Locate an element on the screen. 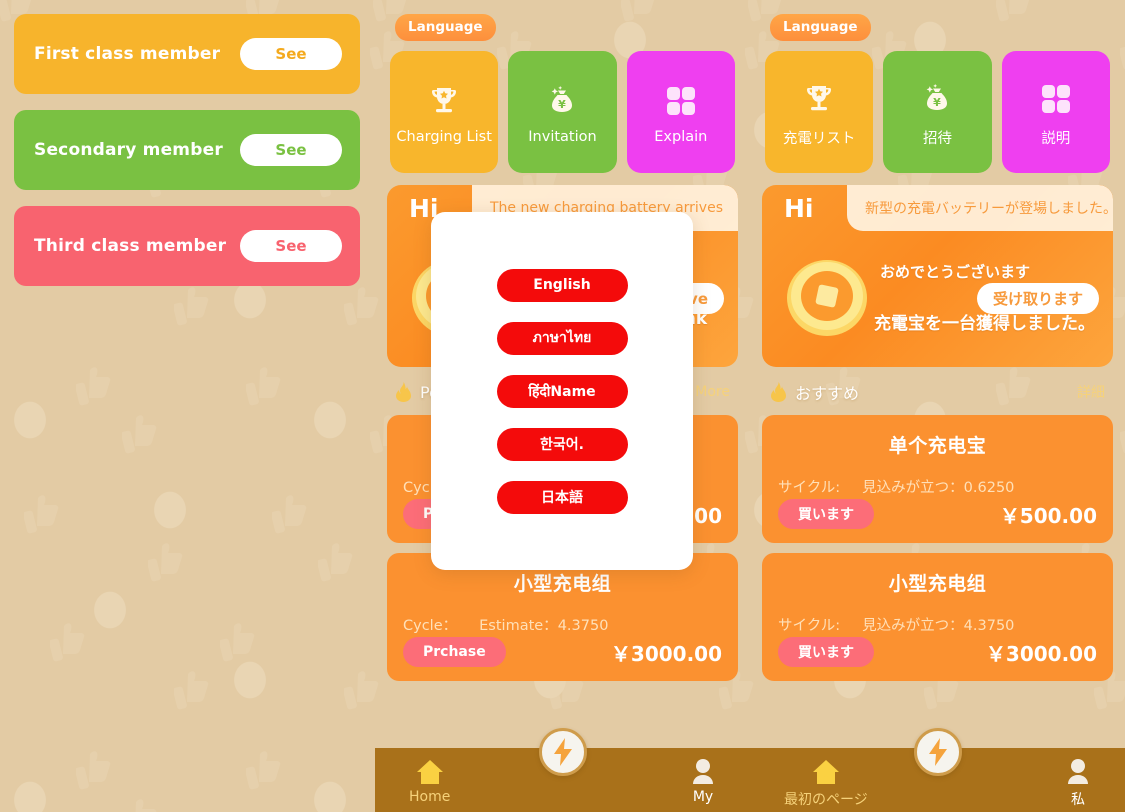  nav-label-home: Home is located at coordinates (430, 797).